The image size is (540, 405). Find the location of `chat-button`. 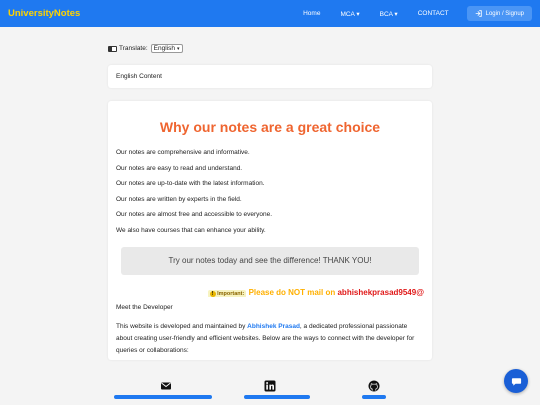

chat-button is located at coordinates (516, 381).